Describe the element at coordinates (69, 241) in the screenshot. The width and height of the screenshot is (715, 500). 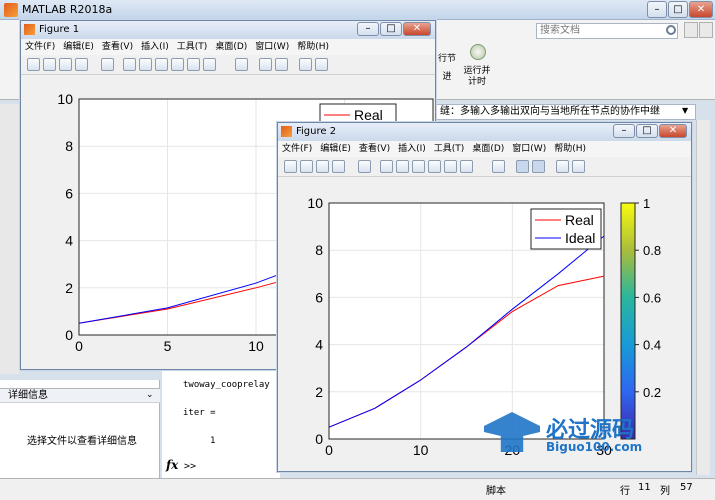
I see `y-tick-label: 4` at that location.